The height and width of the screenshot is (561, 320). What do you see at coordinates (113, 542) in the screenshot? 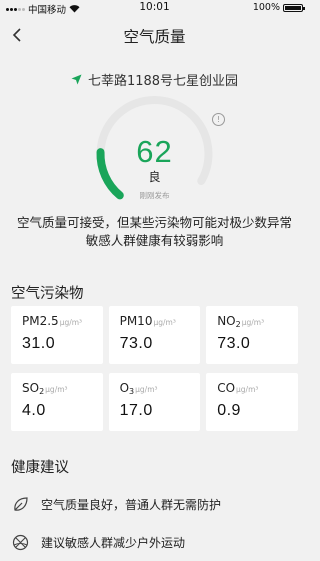
I see `advice-text: 建议敏感人群减少户外运动` at bounding box center [113, 542].